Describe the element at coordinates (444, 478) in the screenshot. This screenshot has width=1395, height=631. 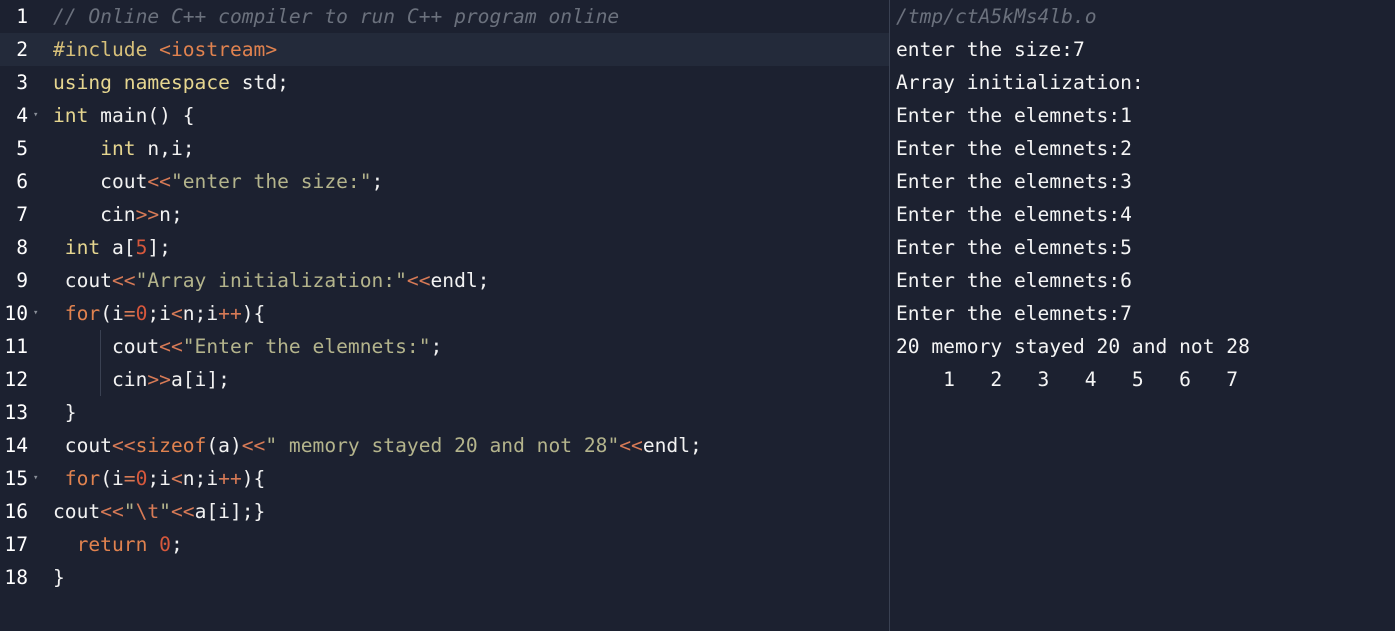
I see `code-line: 15 ▾ for(i=0;i<n;i++){` at that location.